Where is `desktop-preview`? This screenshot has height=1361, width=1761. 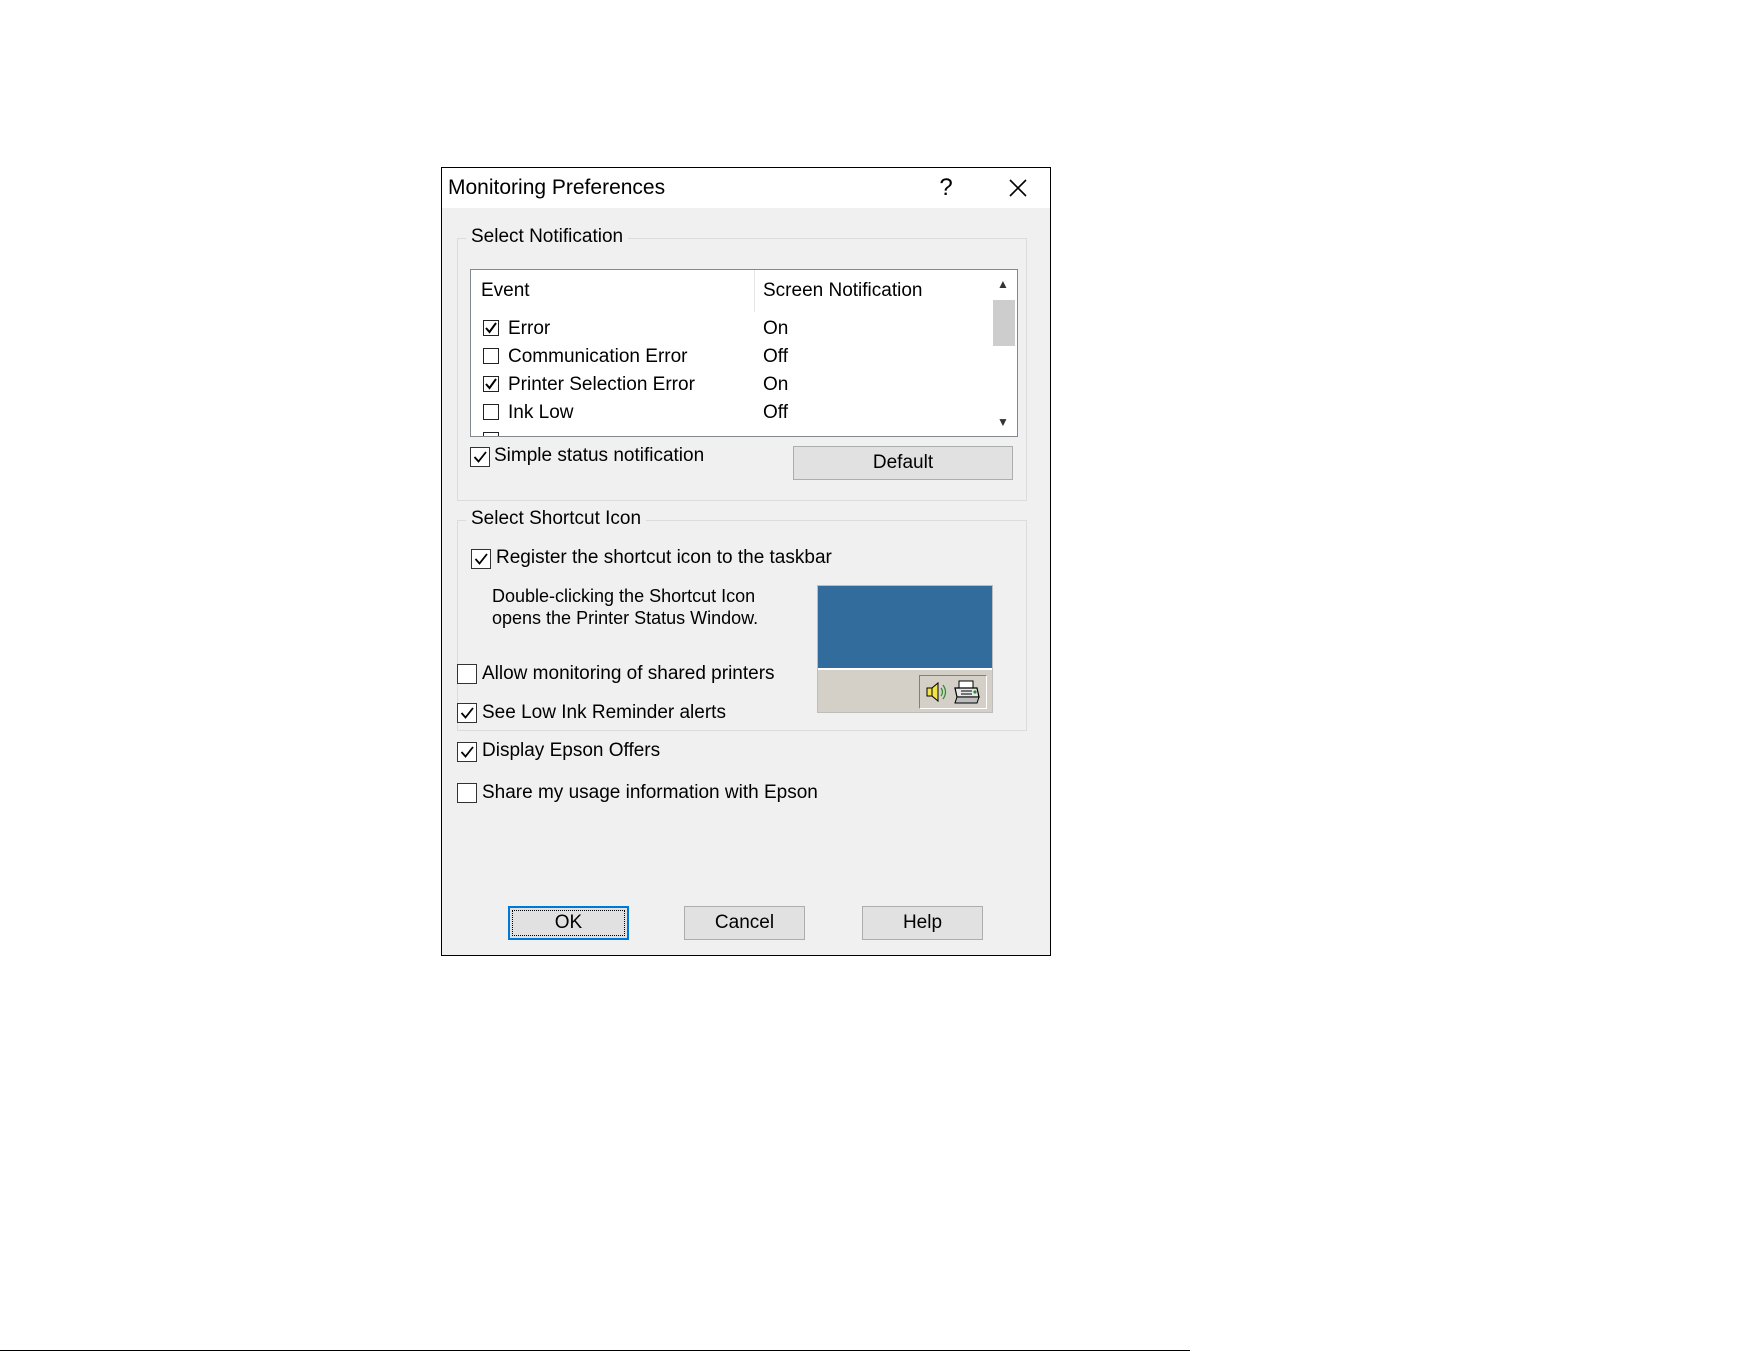
desktop-preview is located at coordinates (905, 627).